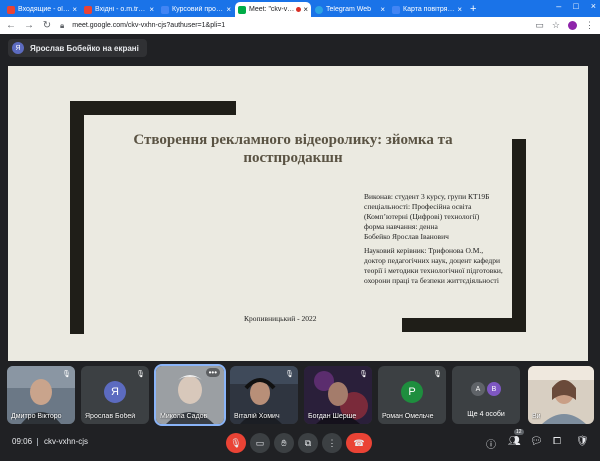 This screenshot has width=600, height=461. I want to click on end-call-icon: ☎︎, so click(359, 442).